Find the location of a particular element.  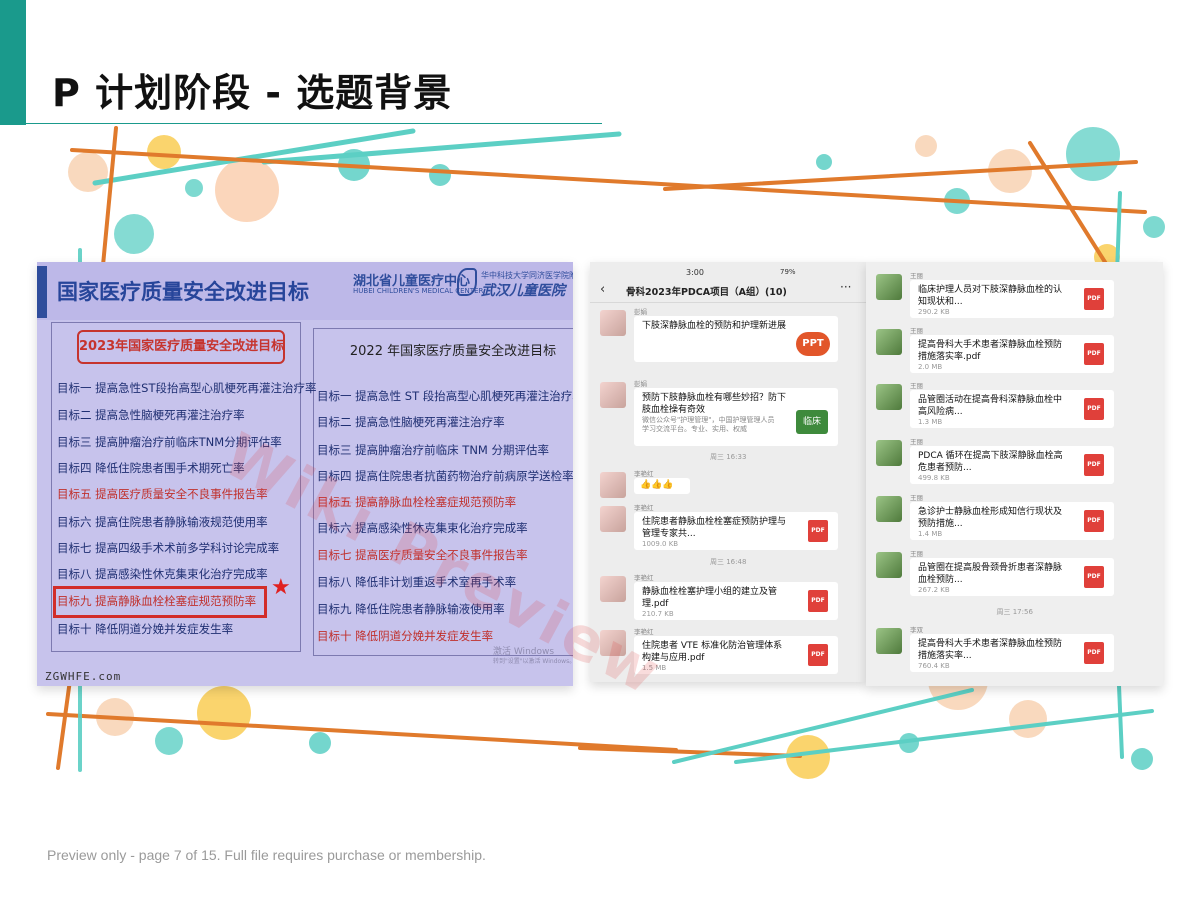

hospital-logo-name: 武汉儿童医院 is located at coordinates (523, 291).